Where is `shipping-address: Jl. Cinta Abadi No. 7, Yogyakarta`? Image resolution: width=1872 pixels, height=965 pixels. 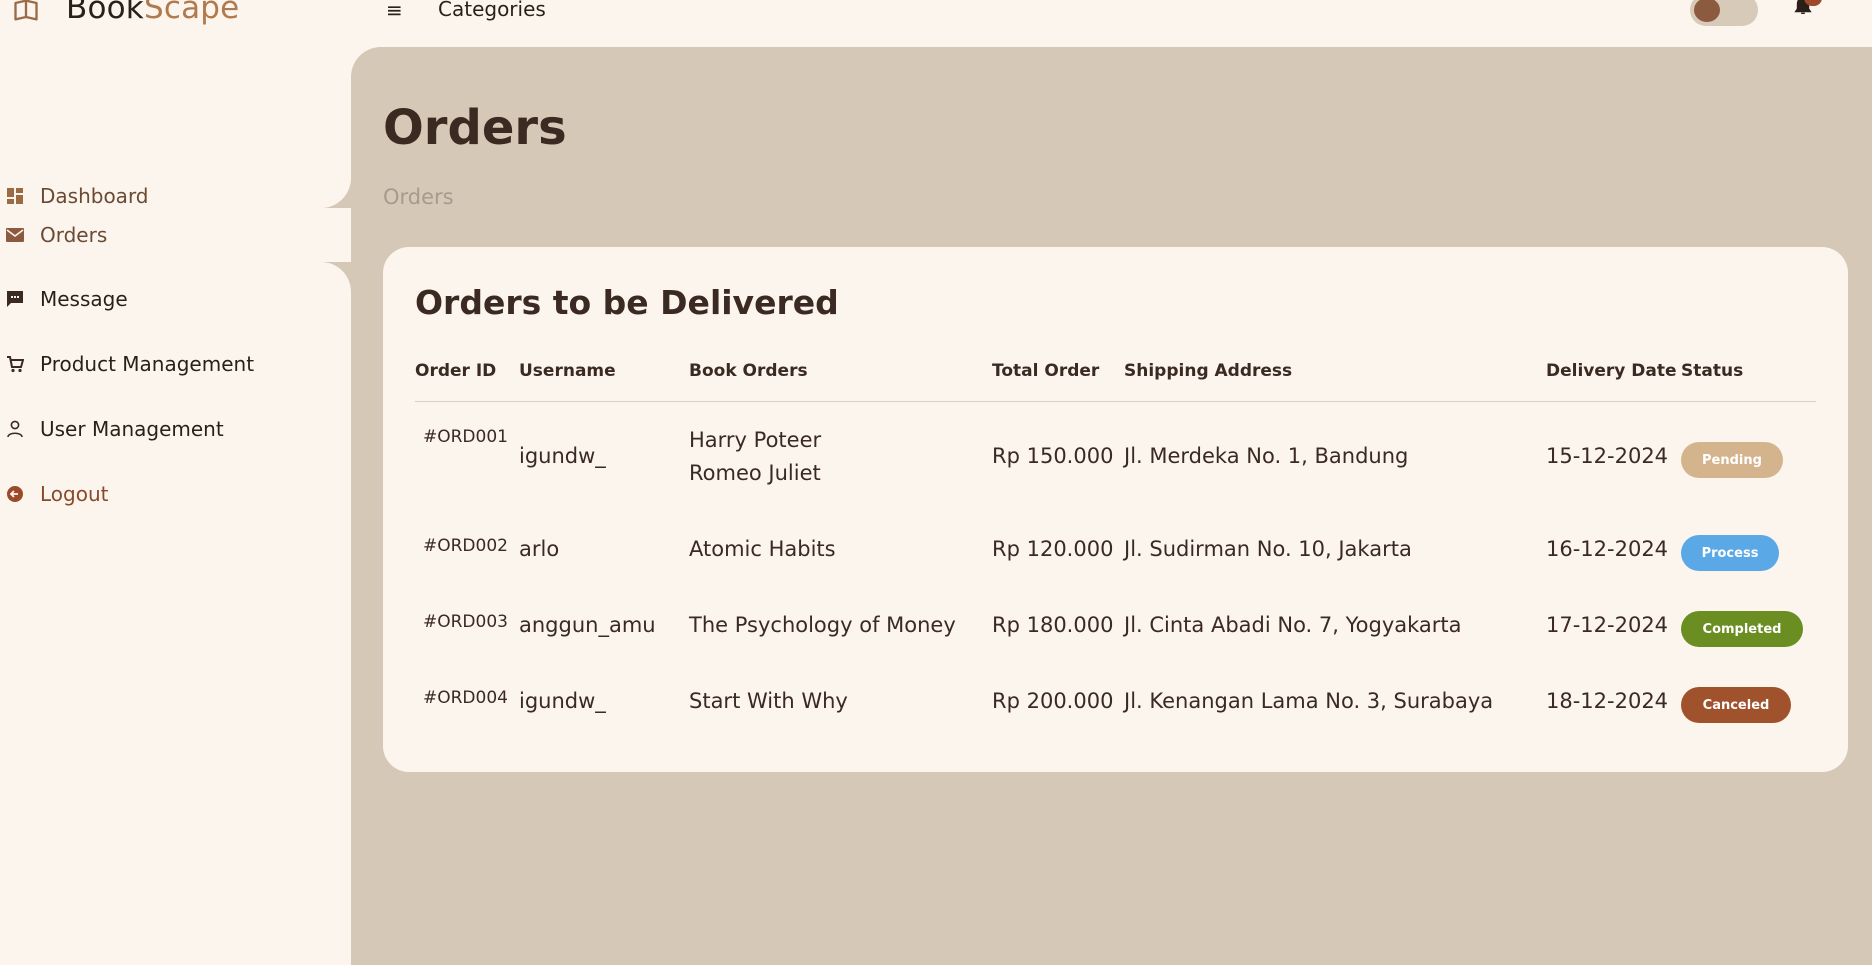 shipping-address: Jl. Cinta Abadi No. 7, Yogyakarta is located at coordinates (1293, 625).